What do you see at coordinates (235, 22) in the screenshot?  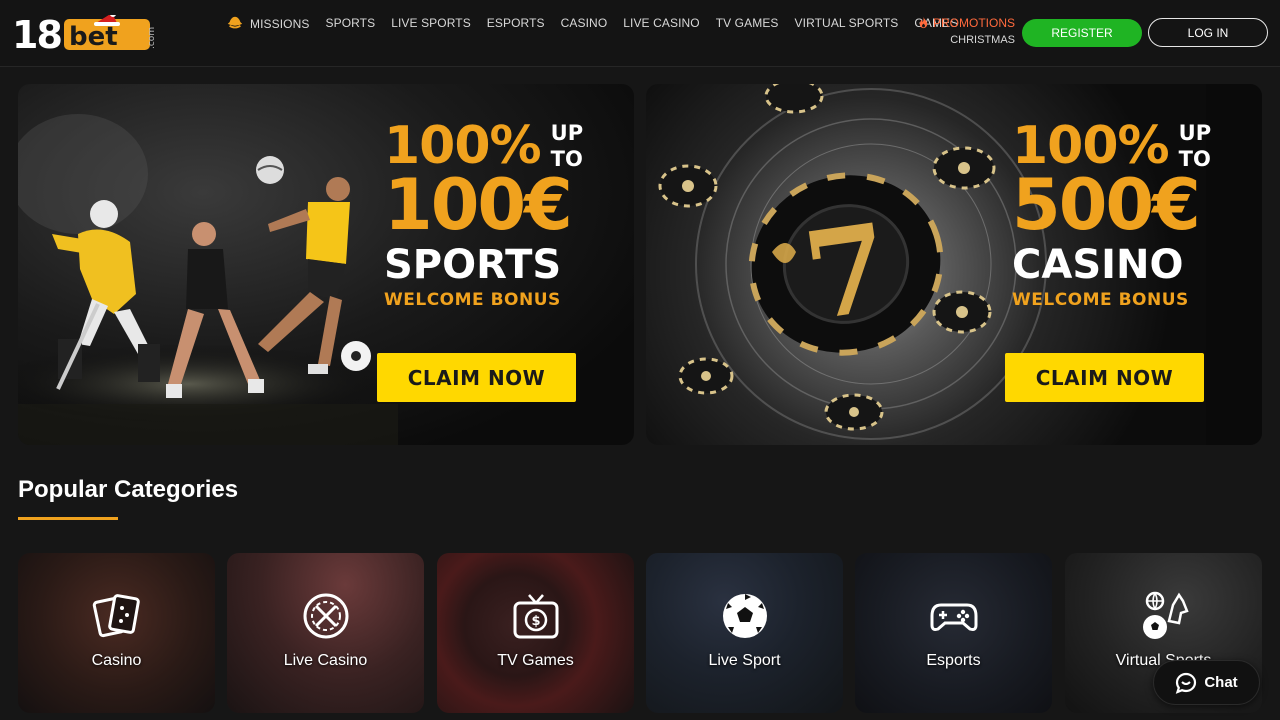 I see `missions-hat-icon` at bounding box center [235, 22].